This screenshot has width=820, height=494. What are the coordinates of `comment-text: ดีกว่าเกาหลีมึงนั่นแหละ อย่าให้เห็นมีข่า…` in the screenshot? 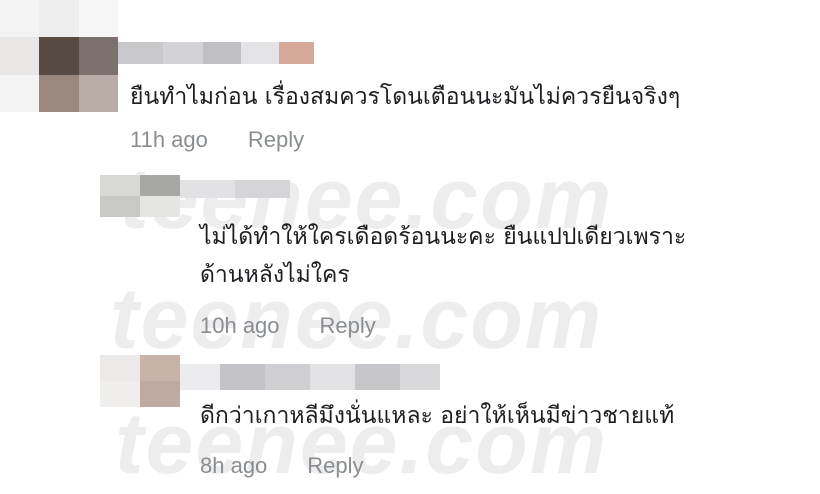 It's located at (437, 416).